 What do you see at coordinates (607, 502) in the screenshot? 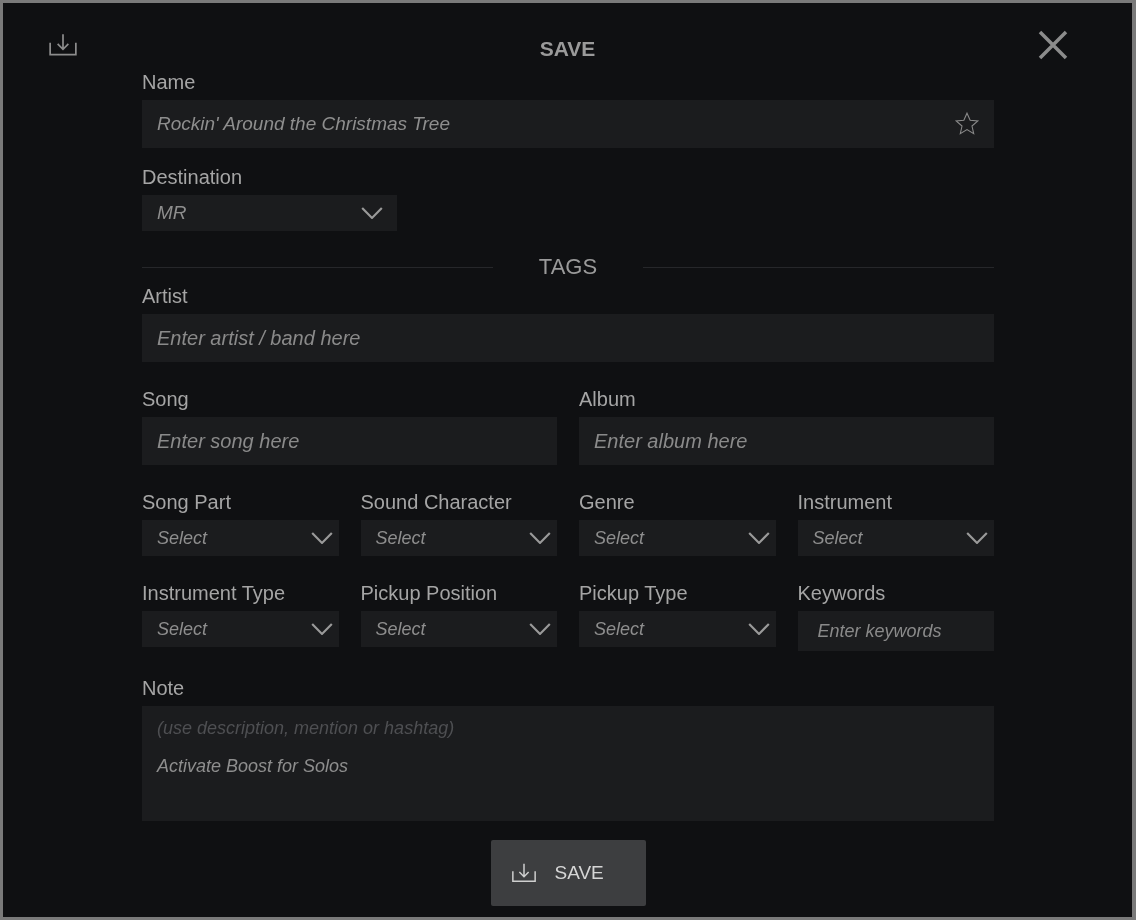
I see `field-label: Genre` at bounding box center [607, 502].